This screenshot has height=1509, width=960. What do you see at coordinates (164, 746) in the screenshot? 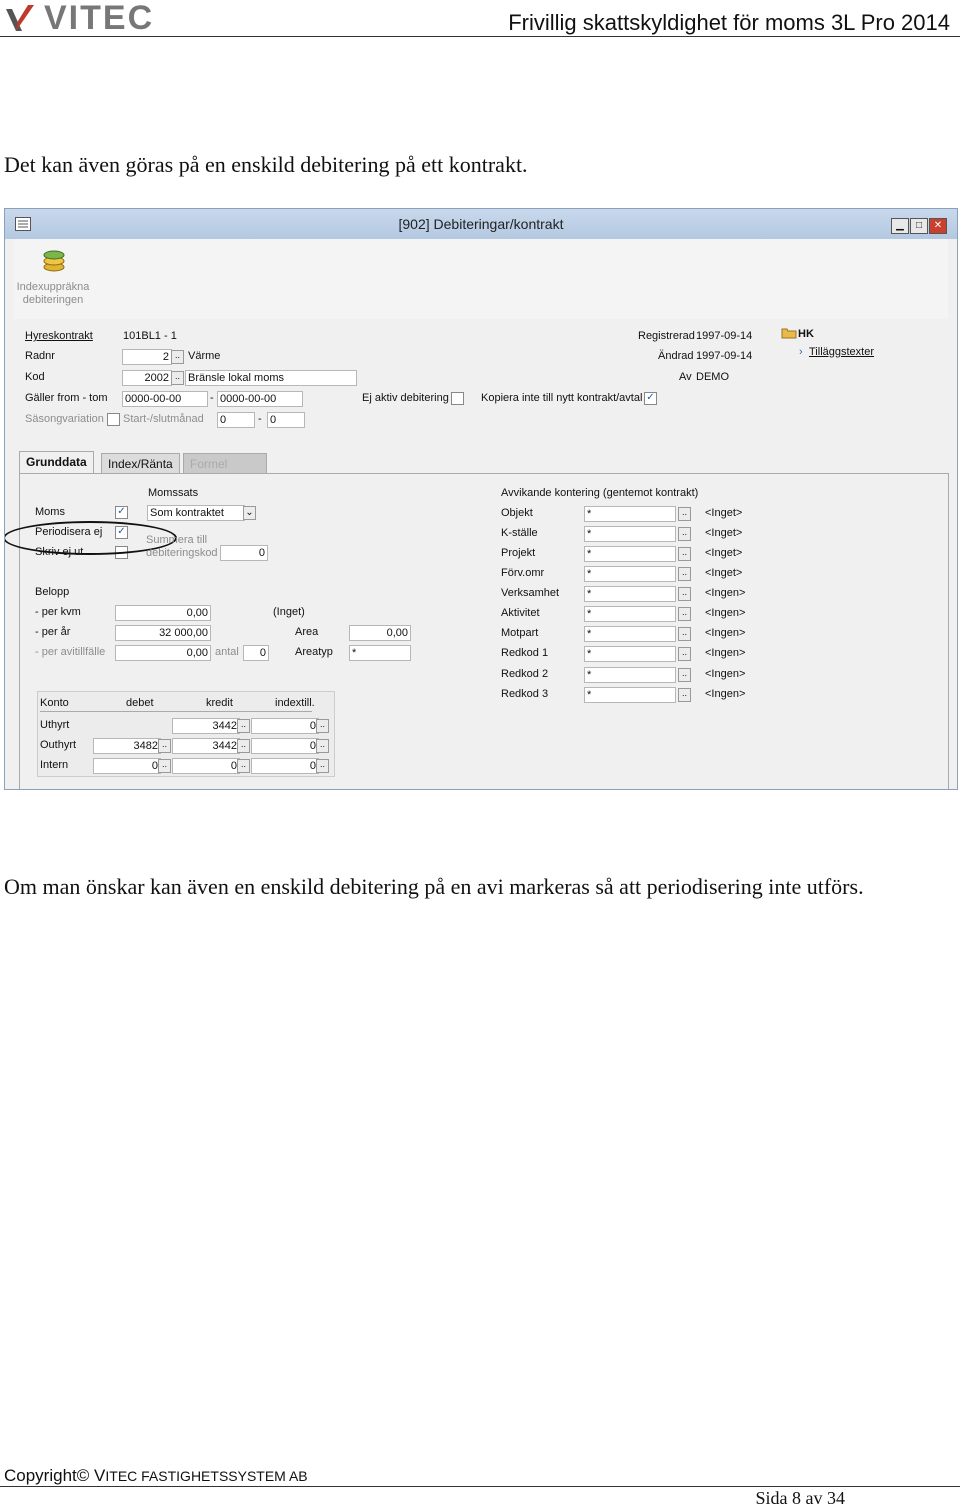
I see `outhyrt-debet-browse: ..` at bounding box center [164, 746].